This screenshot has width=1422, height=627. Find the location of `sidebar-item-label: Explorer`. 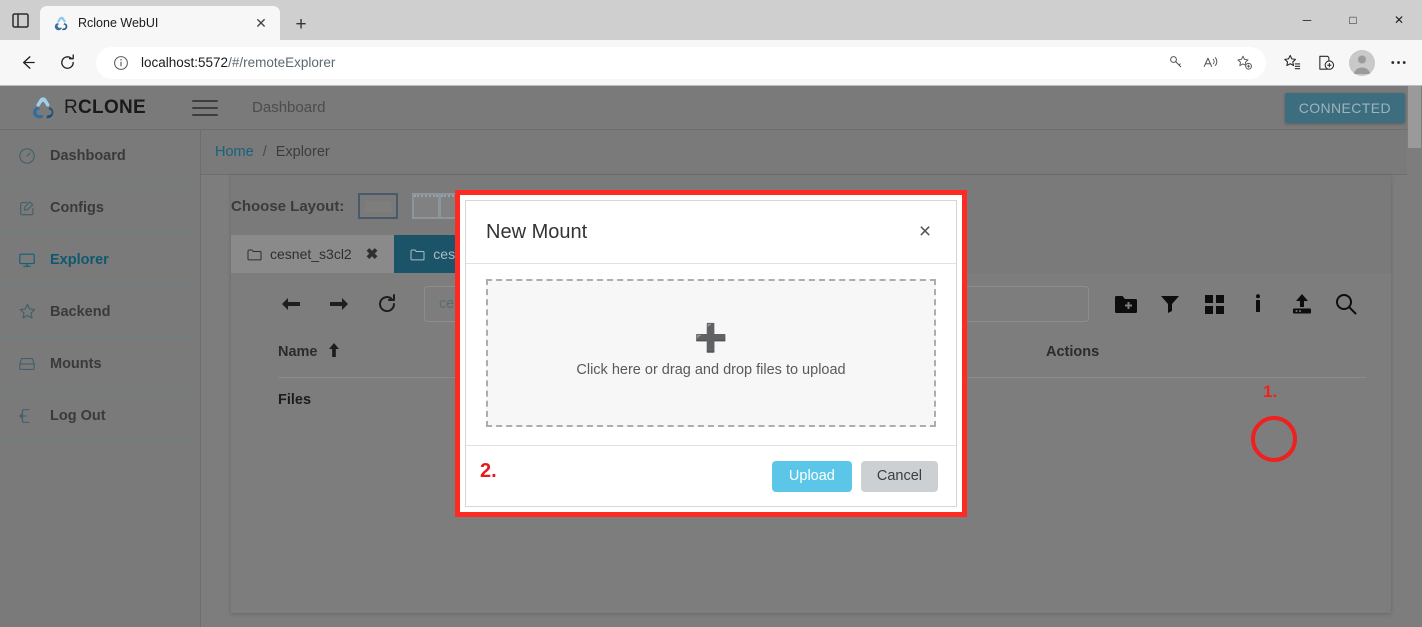

sidebar-item-label: Explorer is located at coordinates (79, 259).